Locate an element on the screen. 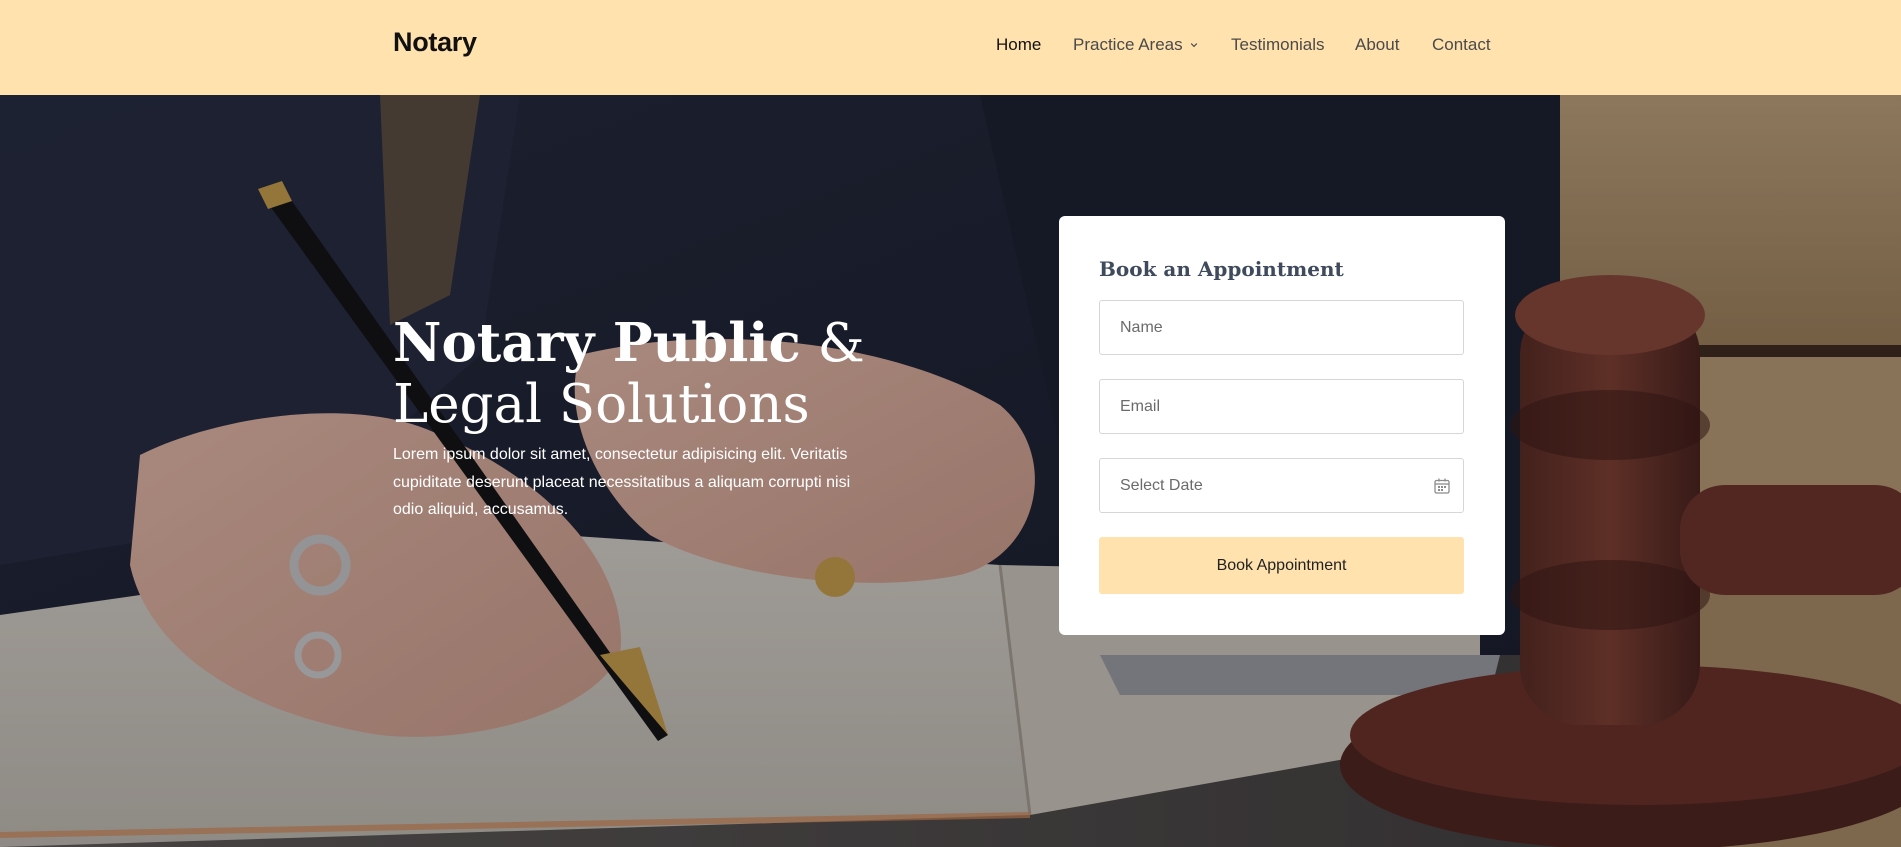 The image size is (1901, 847). nav-practice-areas: Practice Areas is located at coordinates (1135, 45).